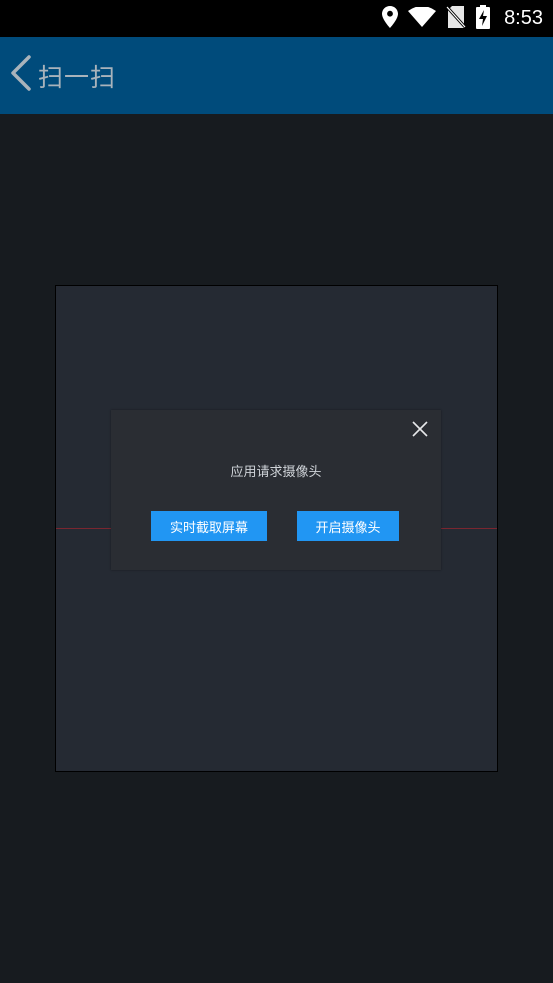 The image size is (553, 983). Describe the element at coordinates (456, 18) in the screenshot. I see `no-sim-icon` at that location.